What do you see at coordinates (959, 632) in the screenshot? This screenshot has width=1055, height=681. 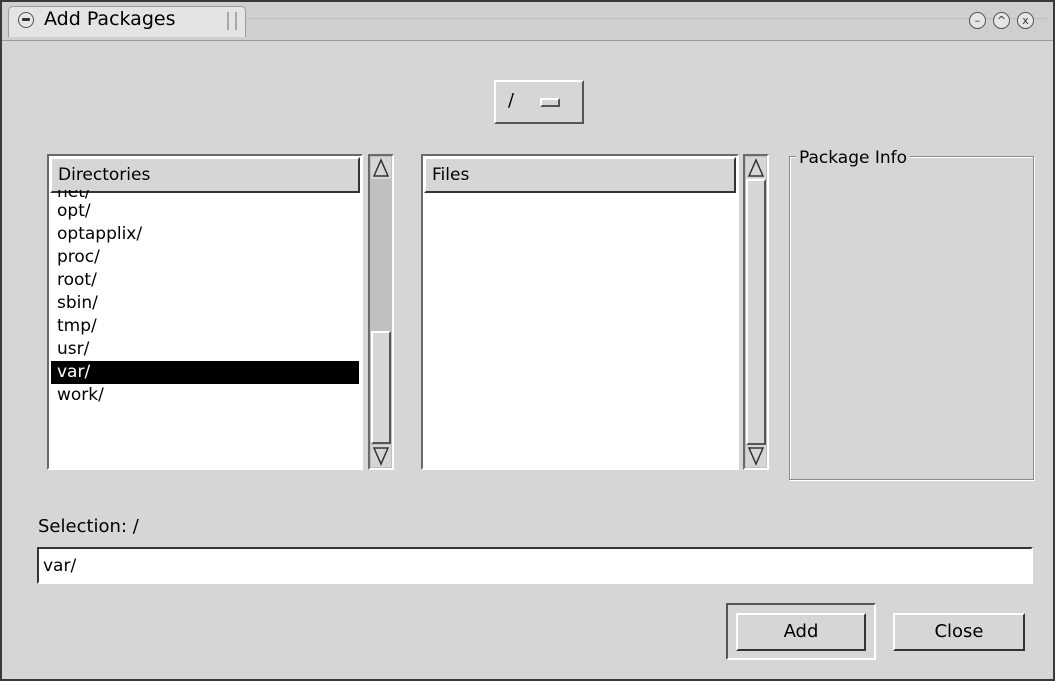 I see `close-button: Close` at bounding box center [959, 632].